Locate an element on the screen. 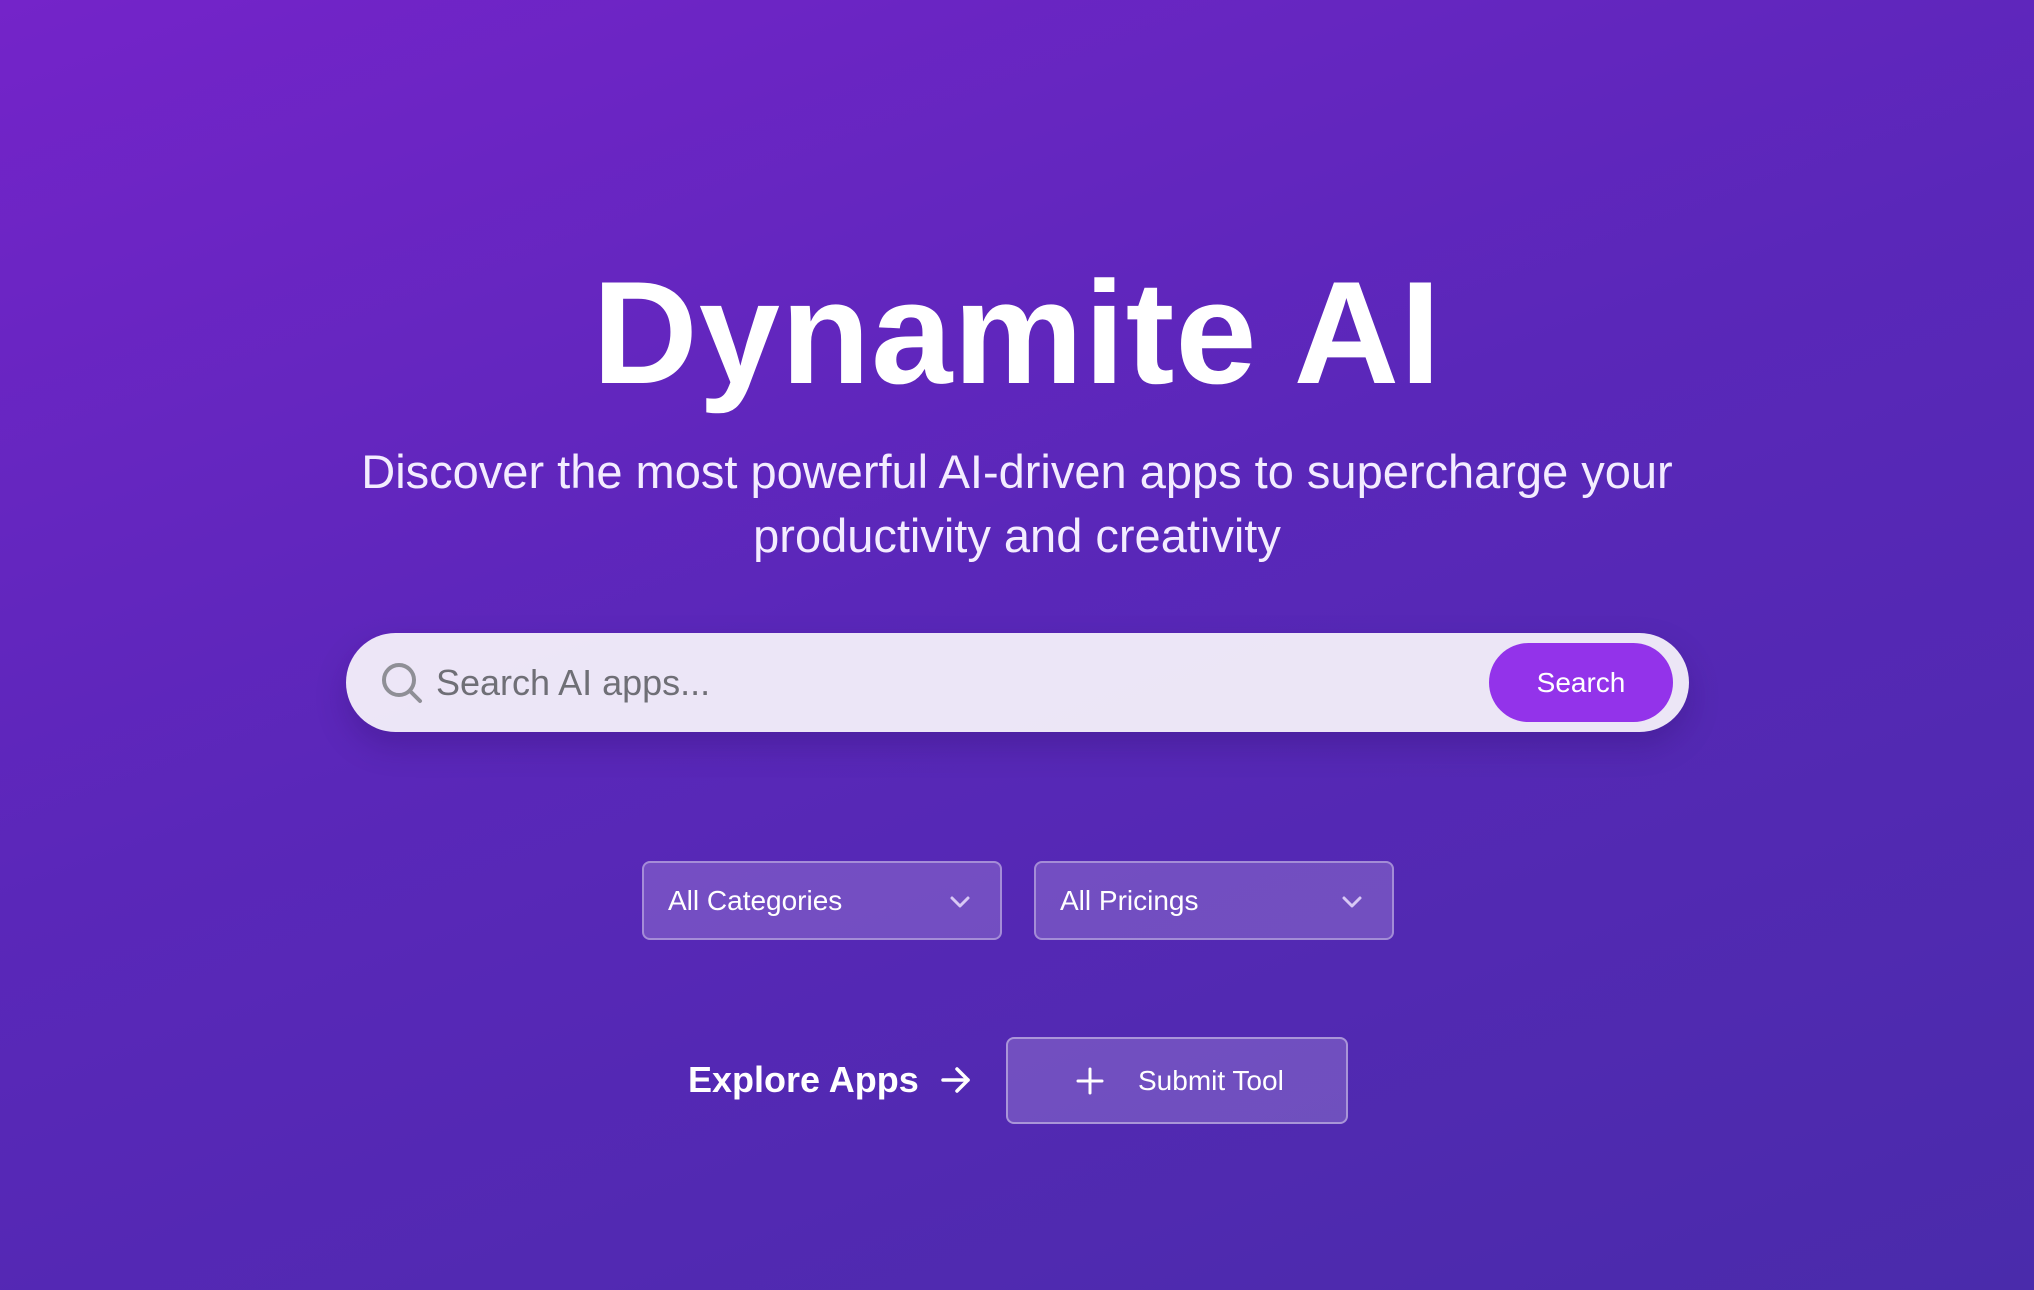  hero-subtitle-line-2: productivity and creativity is located at coordinates (1017, 535).